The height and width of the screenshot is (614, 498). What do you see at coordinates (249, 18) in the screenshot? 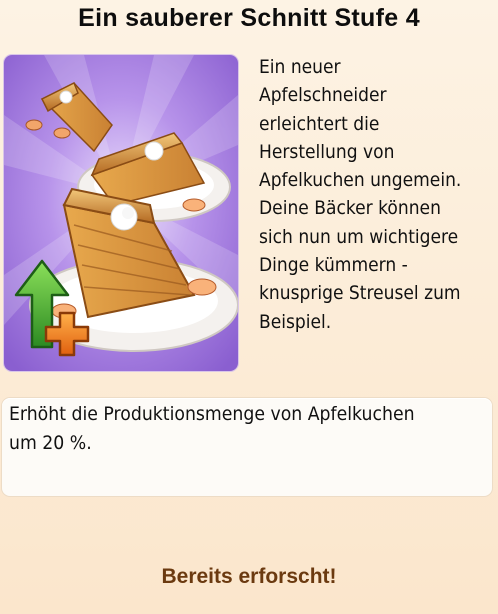
I see `research-title: Ein sauberer Schnitt Stufe 4` at bounding box center [249, 18].